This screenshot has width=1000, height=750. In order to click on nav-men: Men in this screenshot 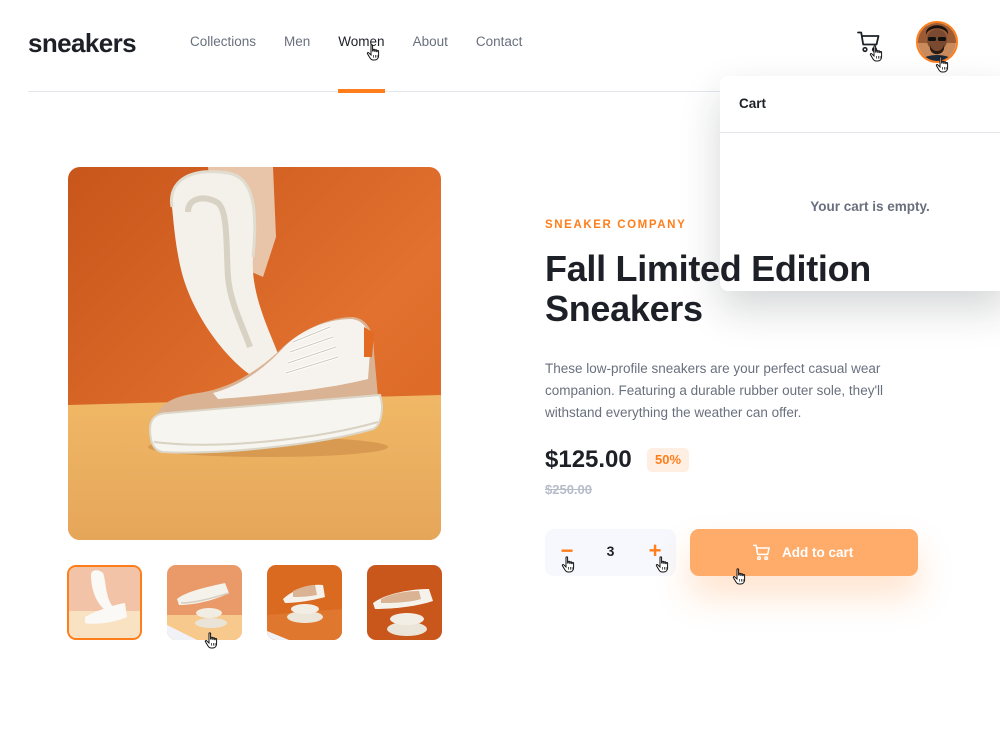, I will do `click(297, 46)`.